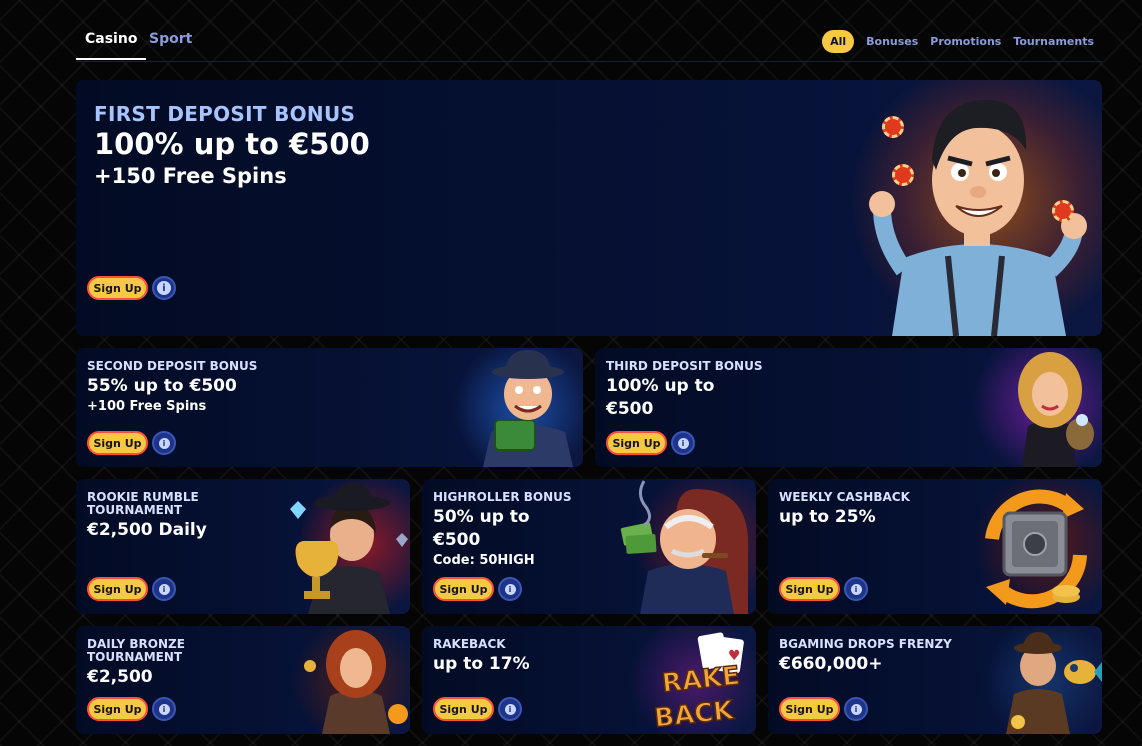  Describe the element at coordinates (484, 560) in the screenshot. I see `card-promo-code: Code: 50HIGH` at that location.